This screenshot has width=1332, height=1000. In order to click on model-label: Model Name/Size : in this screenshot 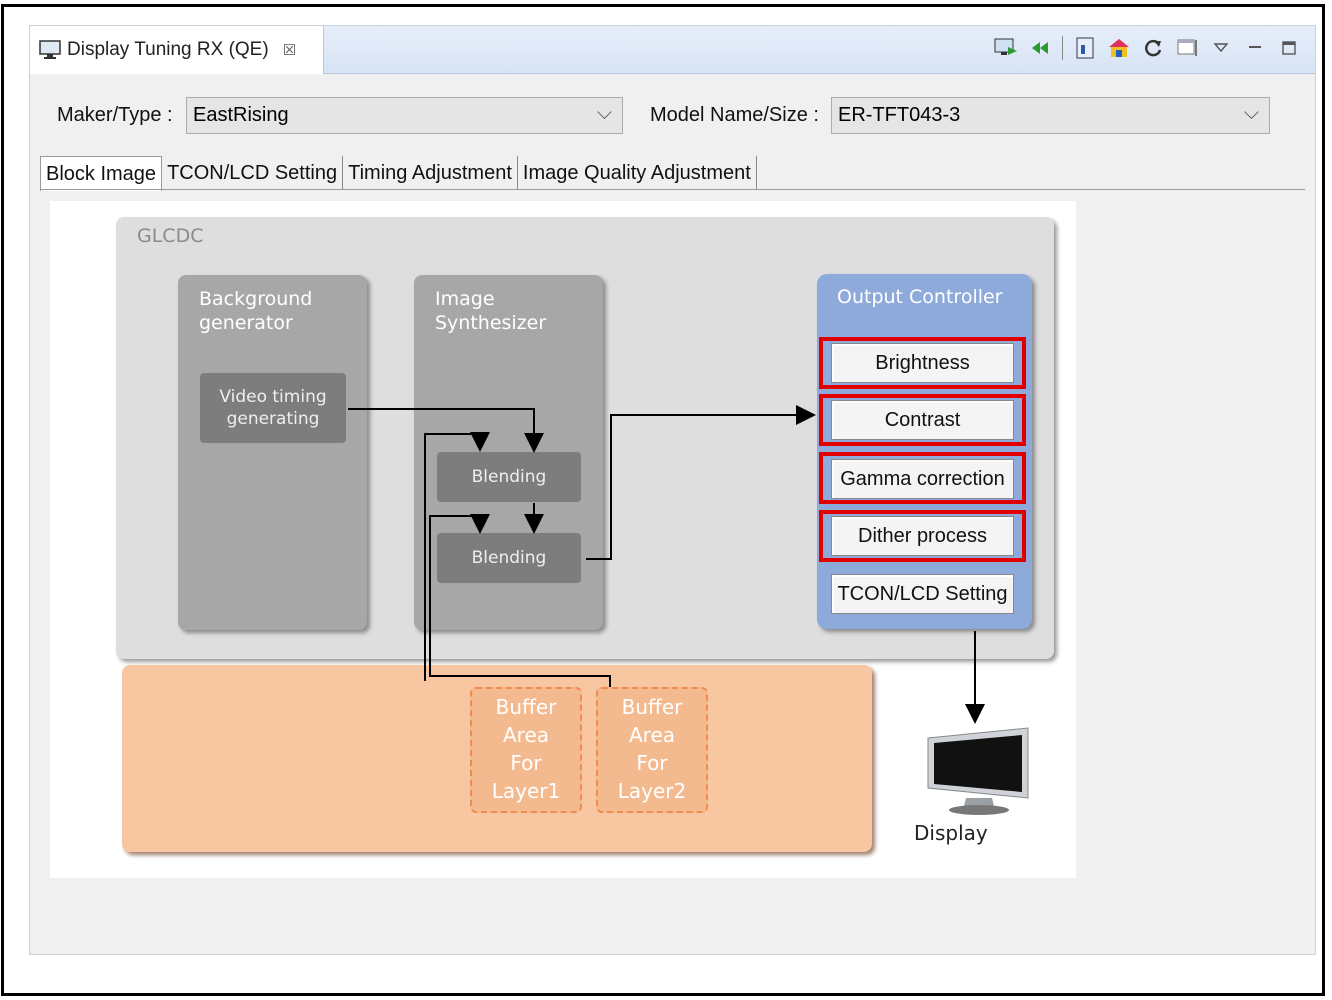, I will do `click(734, 115)`.